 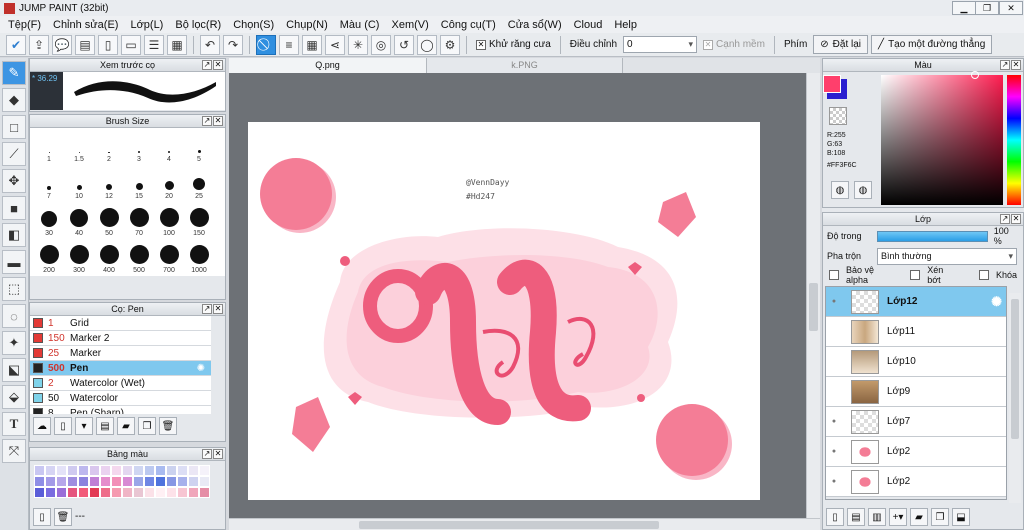 What do you see at coordinates (916, 362) in the screenshot?
I see `layer-row: Lớp10` at bounding box center [916, 362].